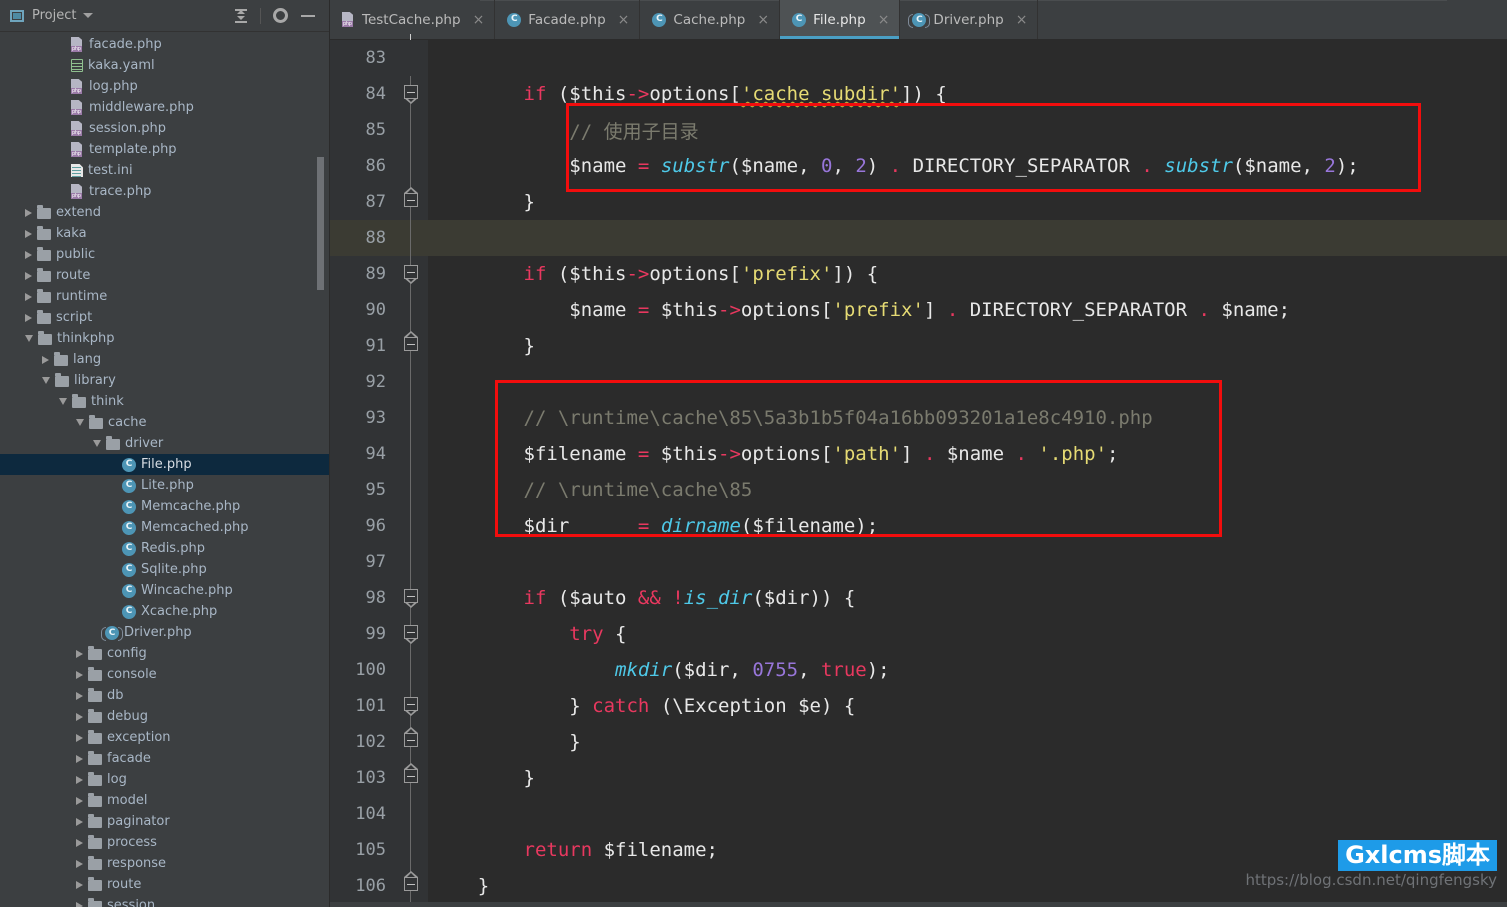 The width and height of the screenshot is (1507, 907). I want to click on collapse-all-button, so click(241, 16).